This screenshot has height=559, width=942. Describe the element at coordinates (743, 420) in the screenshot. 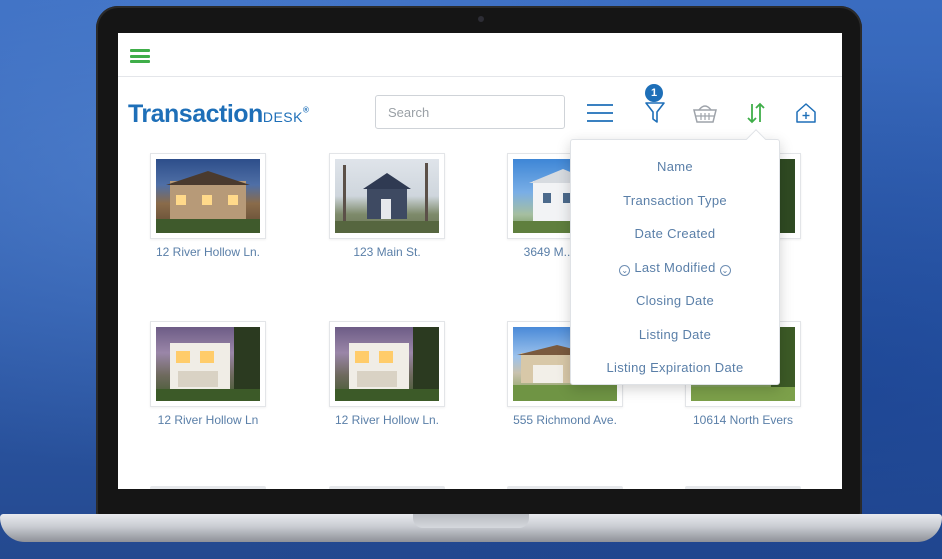

I see `transaction-address: 10614 North Evers` at that location.